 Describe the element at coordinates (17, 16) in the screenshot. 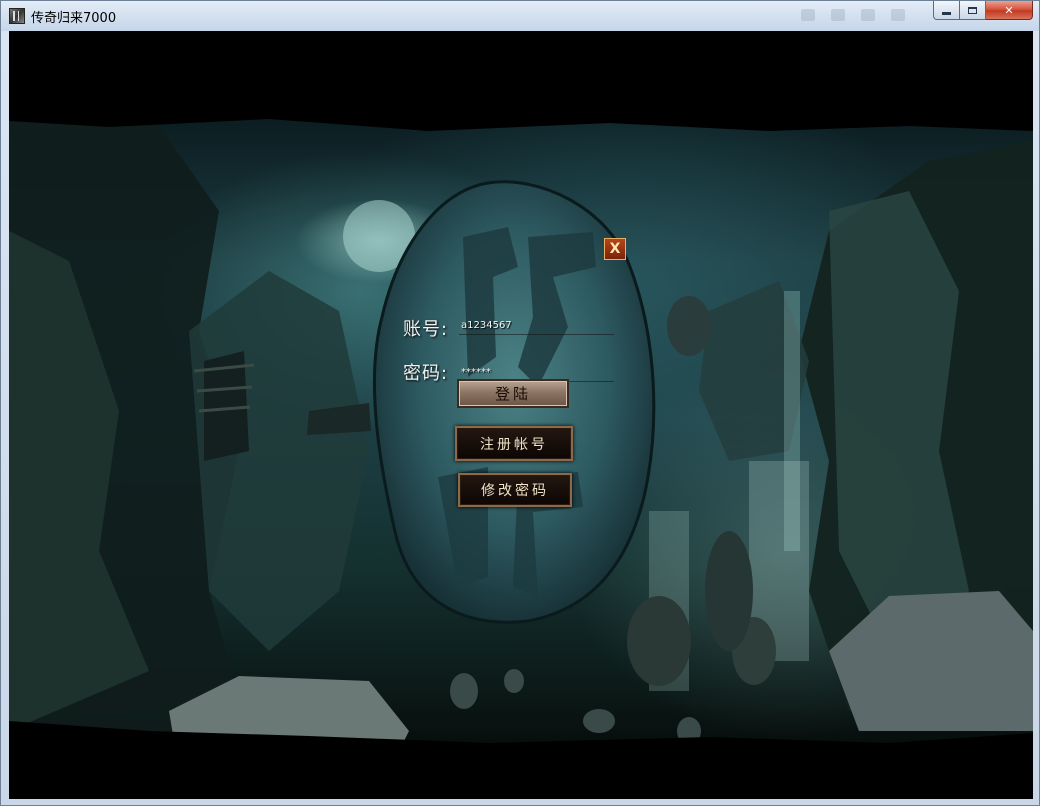

I see `app-icon` at that location.